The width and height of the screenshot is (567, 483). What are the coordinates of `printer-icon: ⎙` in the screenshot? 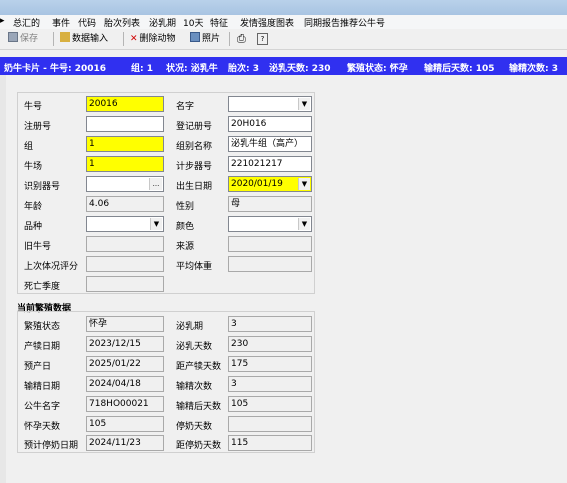 It's located at (241, 38).